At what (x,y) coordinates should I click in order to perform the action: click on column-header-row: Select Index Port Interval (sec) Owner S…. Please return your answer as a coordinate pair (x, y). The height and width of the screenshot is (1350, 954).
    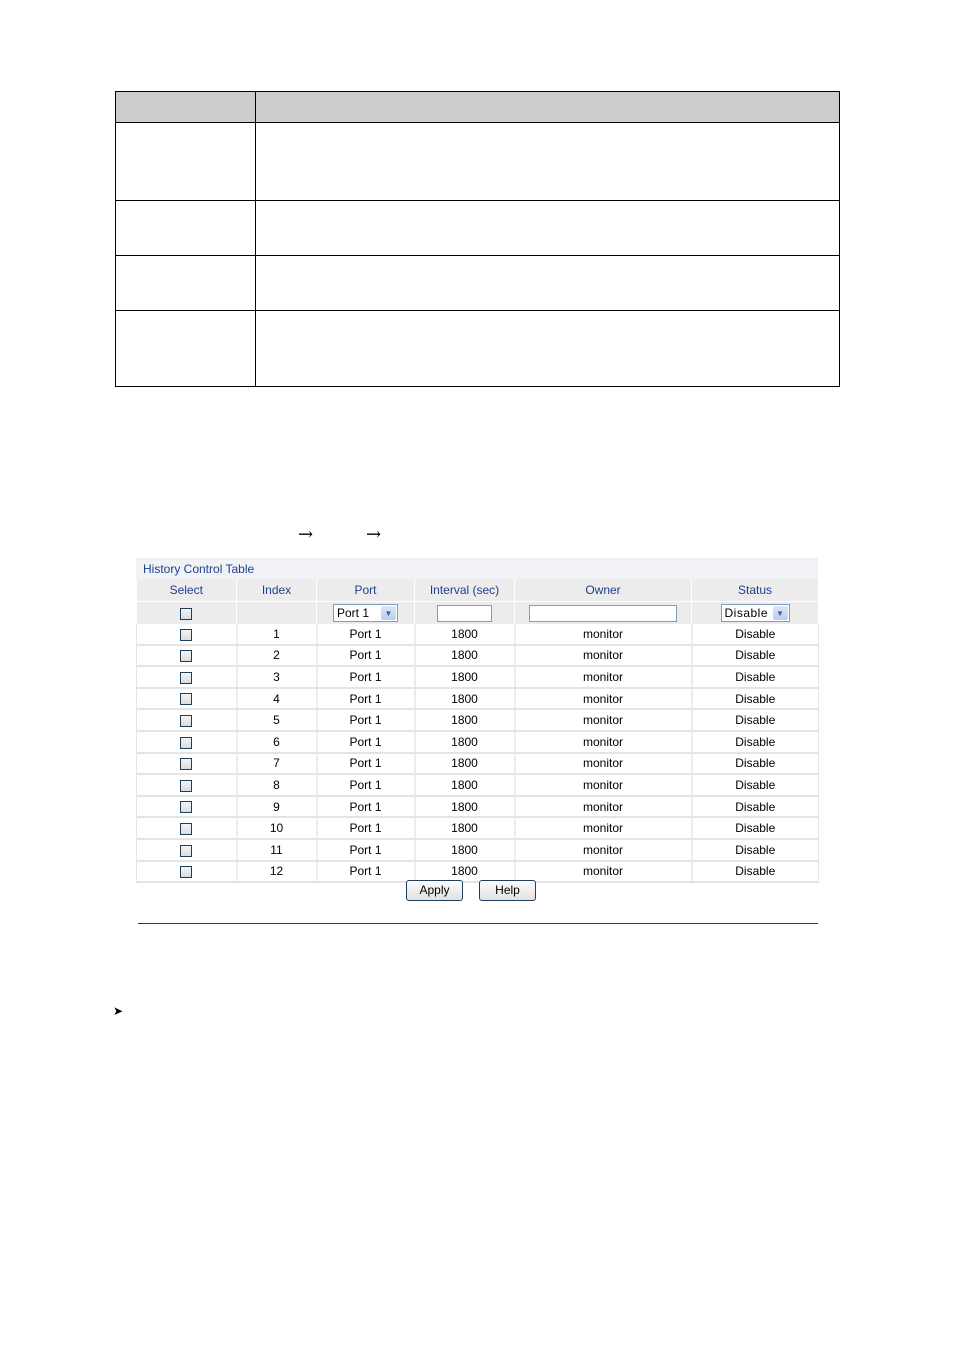
    Looking at the image, I should click on (477, 590).